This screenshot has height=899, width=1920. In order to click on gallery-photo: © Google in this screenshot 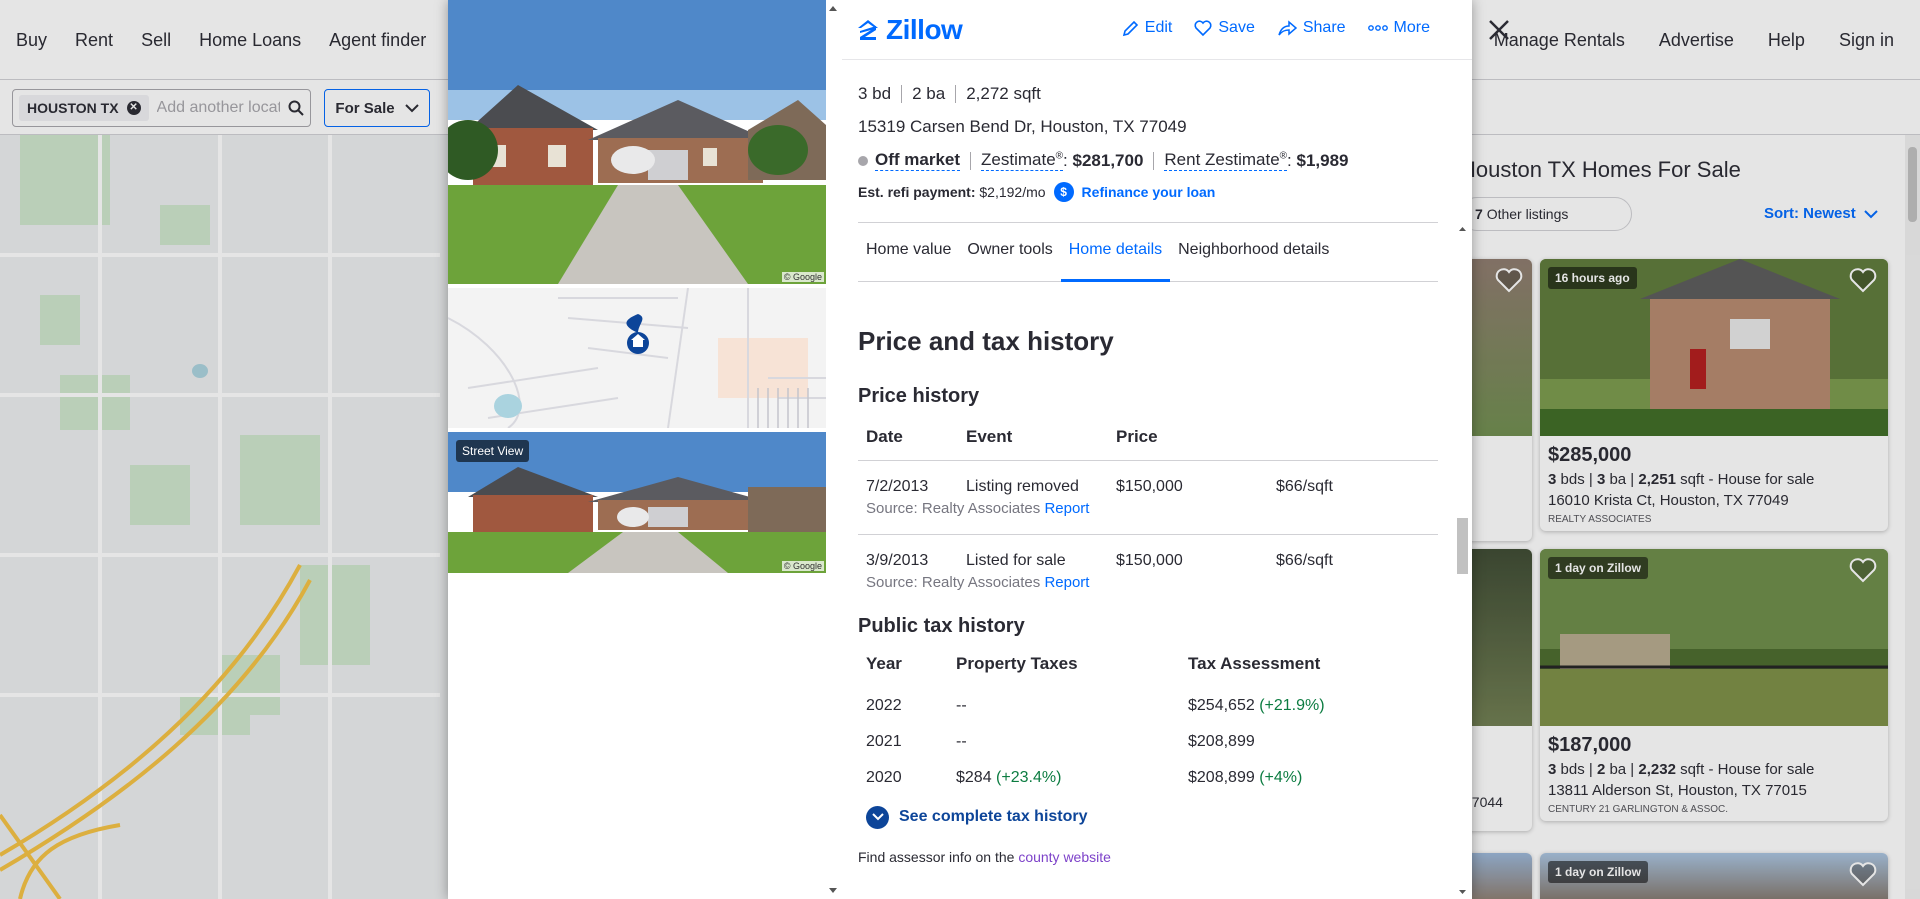, I will do `click(637, 142)`.